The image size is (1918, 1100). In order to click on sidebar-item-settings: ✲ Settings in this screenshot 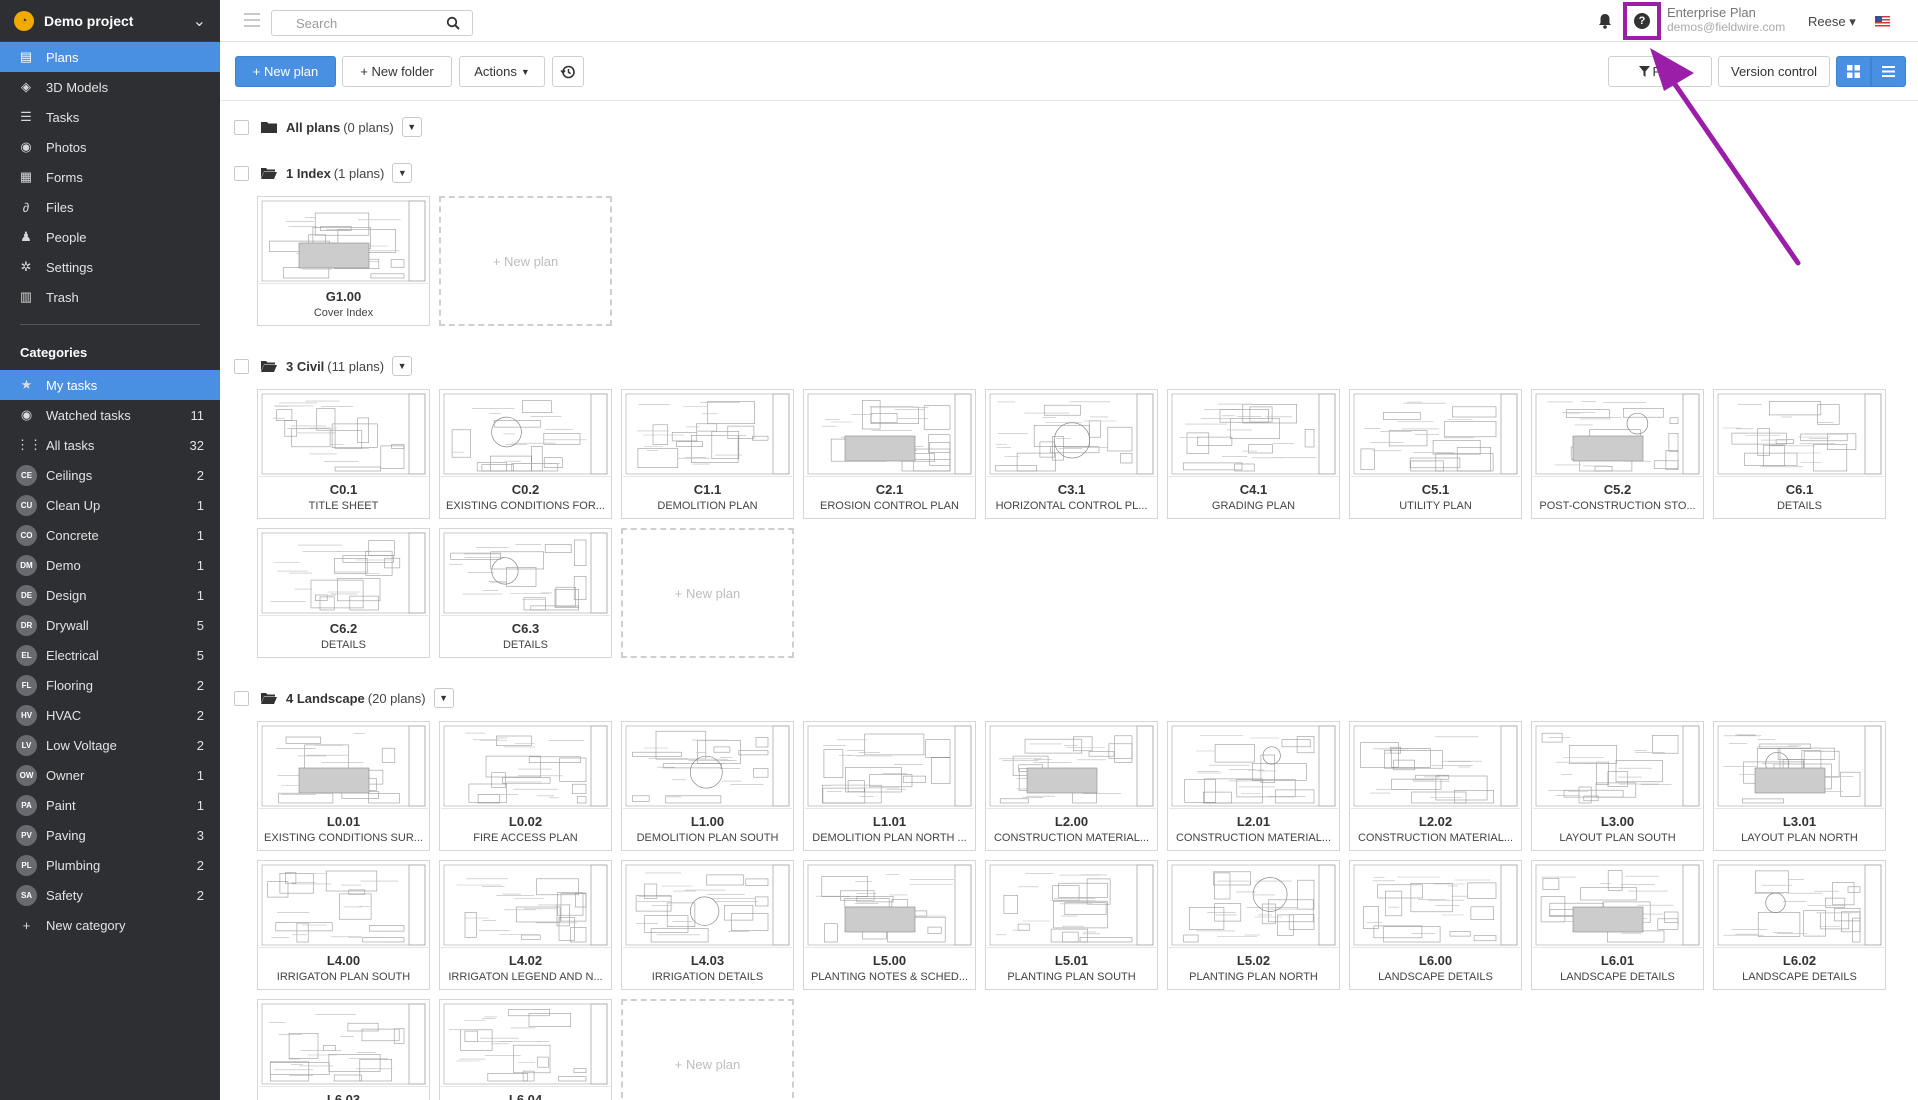, I will do `click(110, 267)`.